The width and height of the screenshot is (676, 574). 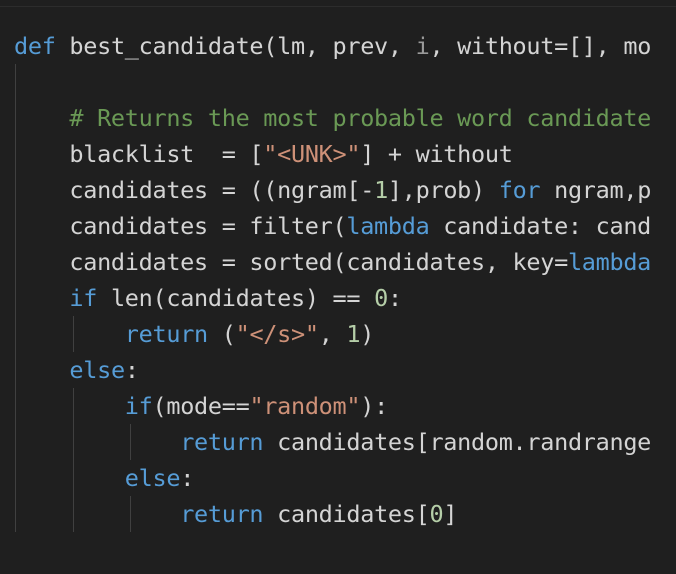 I want to click on code-token: (, so click(x=221, y=334).